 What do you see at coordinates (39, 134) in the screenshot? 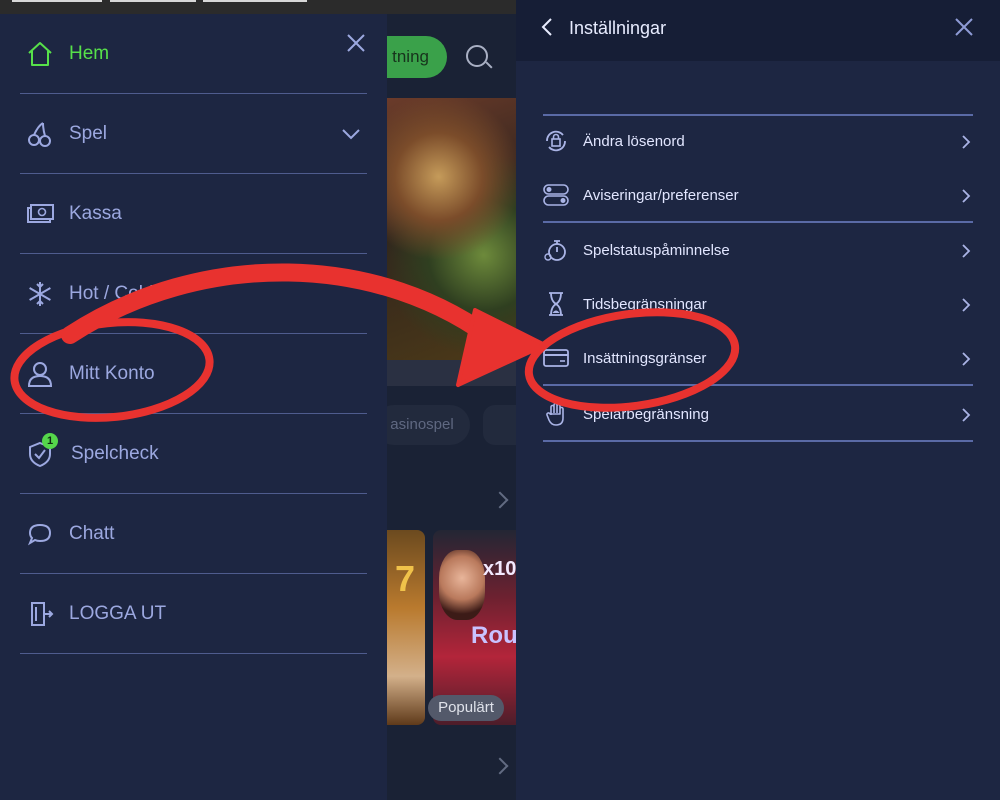
I see `cherries-icon` at bounding box center [39, 134].